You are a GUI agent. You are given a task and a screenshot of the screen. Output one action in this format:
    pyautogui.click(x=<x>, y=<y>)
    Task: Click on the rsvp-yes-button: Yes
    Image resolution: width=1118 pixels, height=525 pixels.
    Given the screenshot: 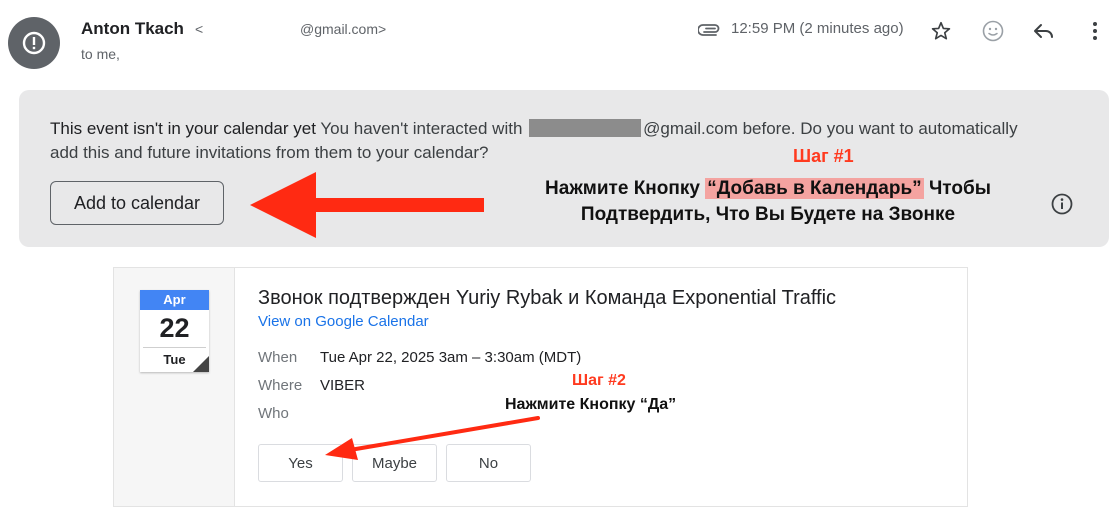 What is the action you would take?
    pyautogui.click(x=300, y=463)
    